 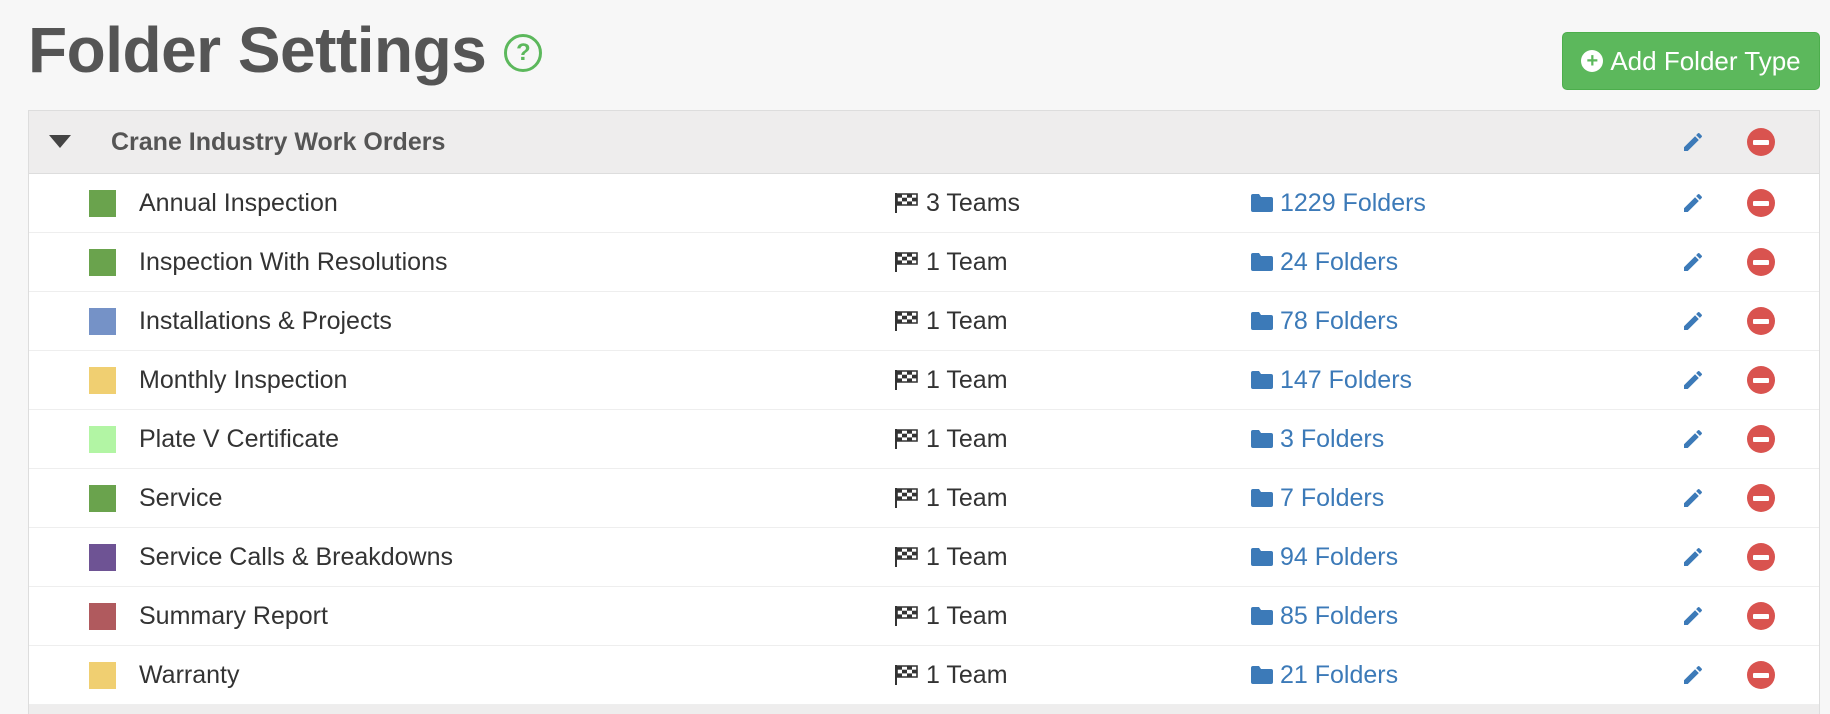 I want to click on group-header: Crane Industry Work Orders, so click(x=924, y=142).